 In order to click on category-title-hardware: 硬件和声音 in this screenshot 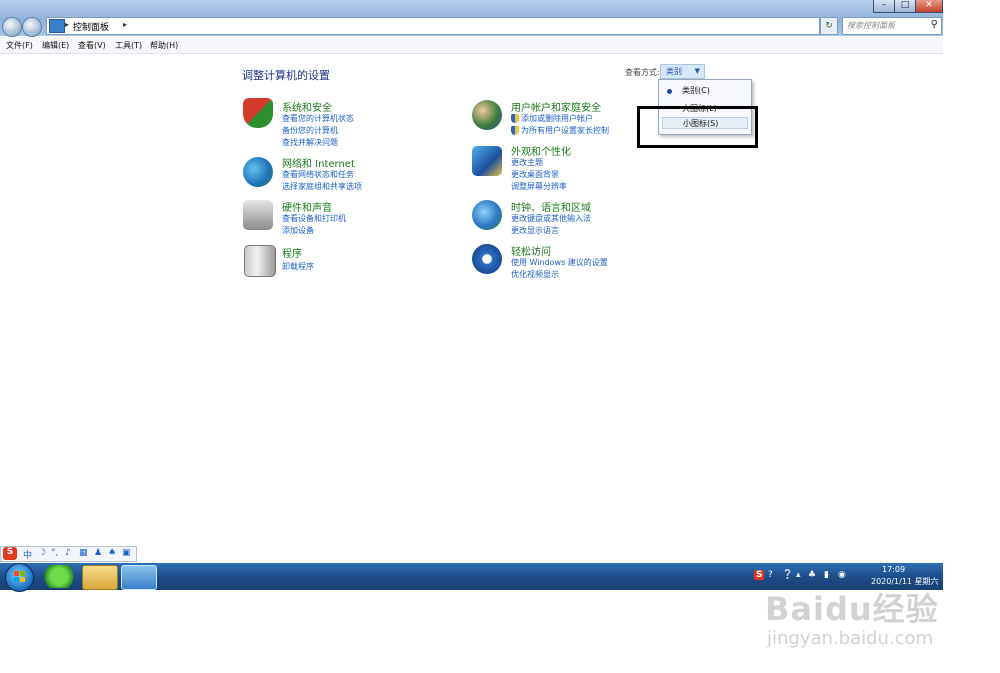, I will do `click(307, 206)`.